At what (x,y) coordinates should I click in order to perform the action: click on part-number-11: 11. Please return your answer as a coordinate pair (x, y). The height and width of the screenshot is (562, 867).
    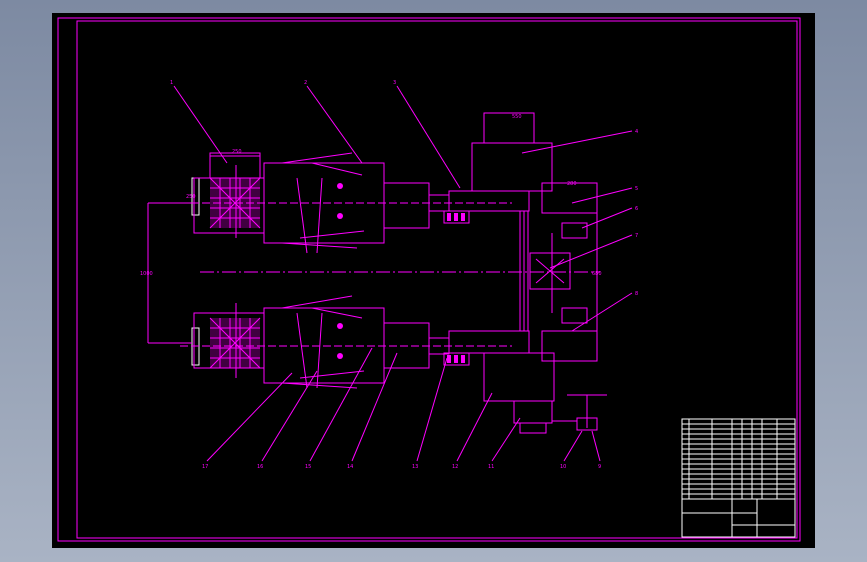
    Looking at the image, I should click on (491, 467).